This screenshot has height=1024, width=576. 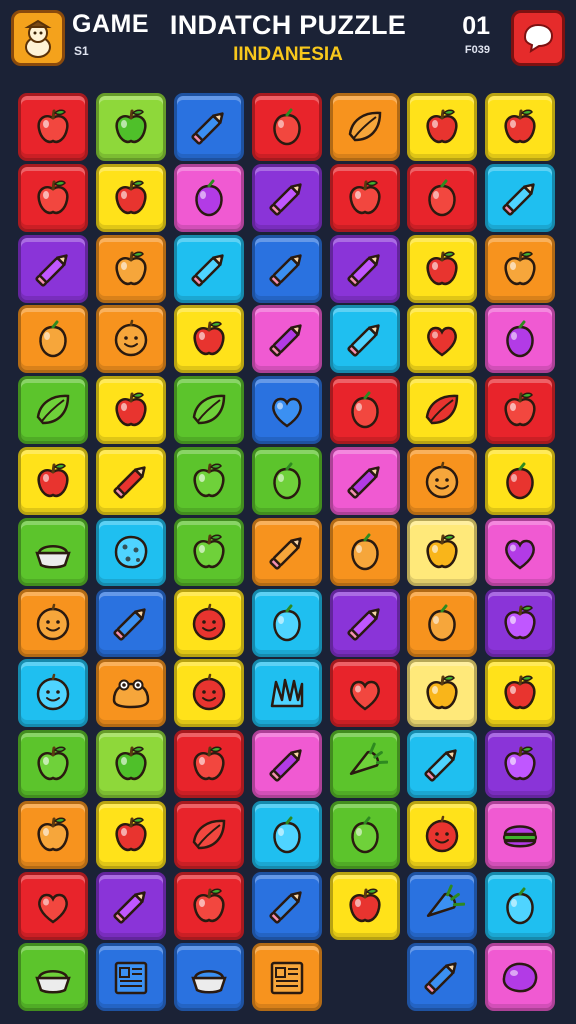 I want to click on frog-icon, so click(x=131, y=694).